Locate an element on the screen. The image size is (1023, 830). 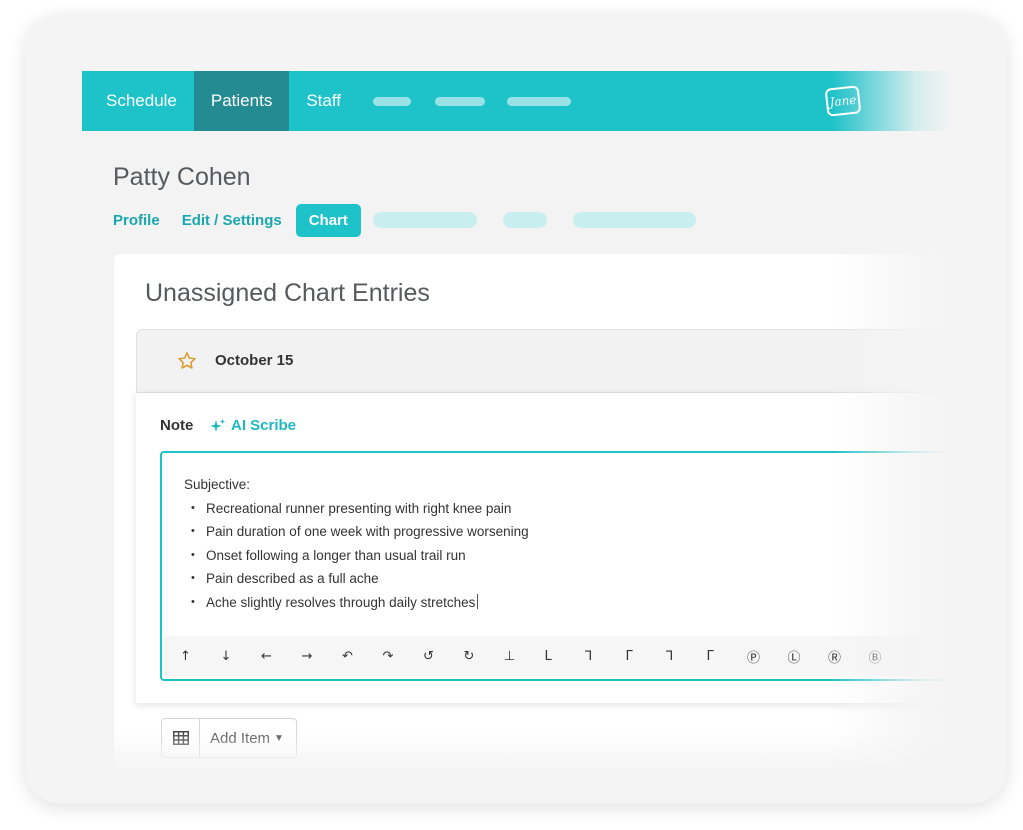
panel-title: Unassigned Chart Entries is located at coordinates (287, 293).